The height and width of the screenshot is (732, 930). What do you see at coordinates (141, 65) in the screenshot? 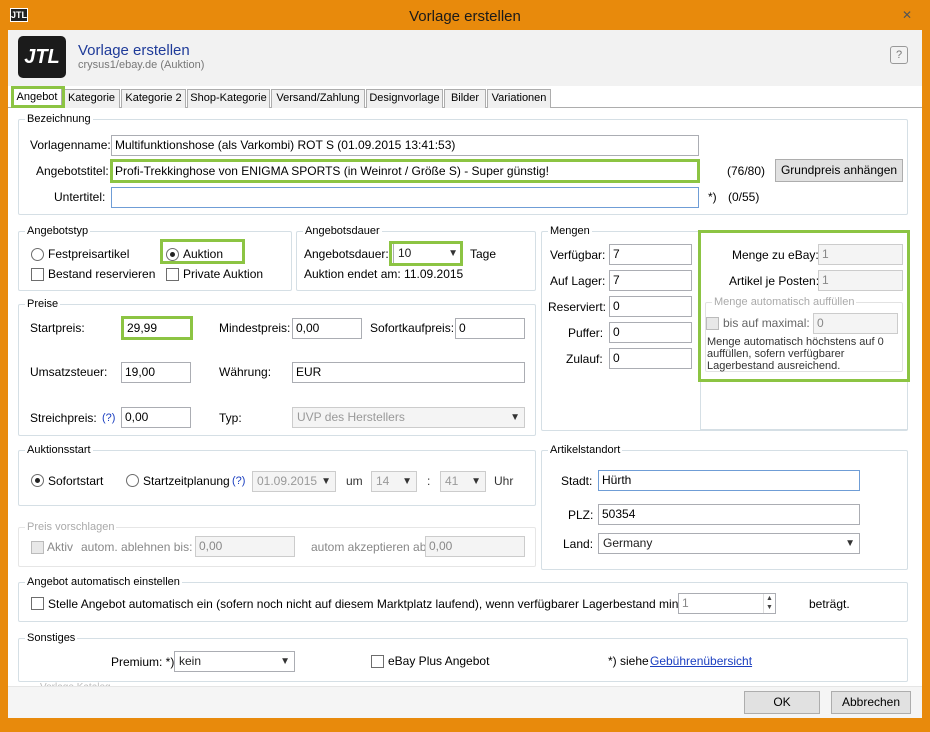
I see `header-subtitle: crysus1/ebay.de (Auktion)` at bounding box center [141, 65].